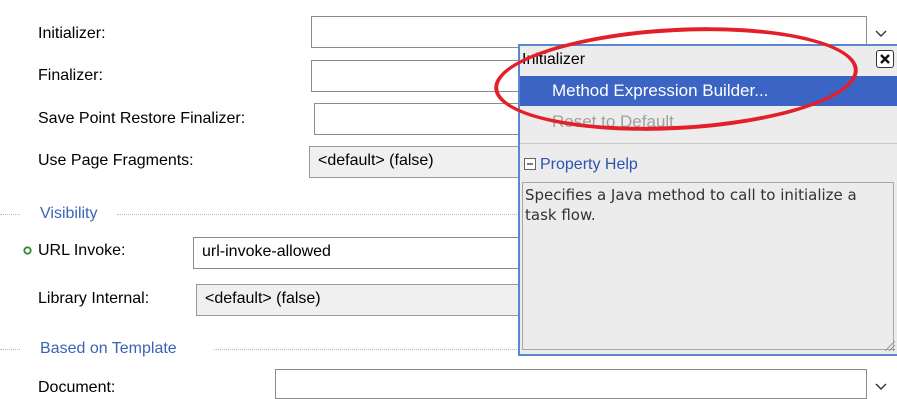 Image resolution: width=897 pixels, height=399 pixels. What do you see at coordinates (416, 76) in the screenshot?
I see `finalizer-input` at bounding box center [416, 76].